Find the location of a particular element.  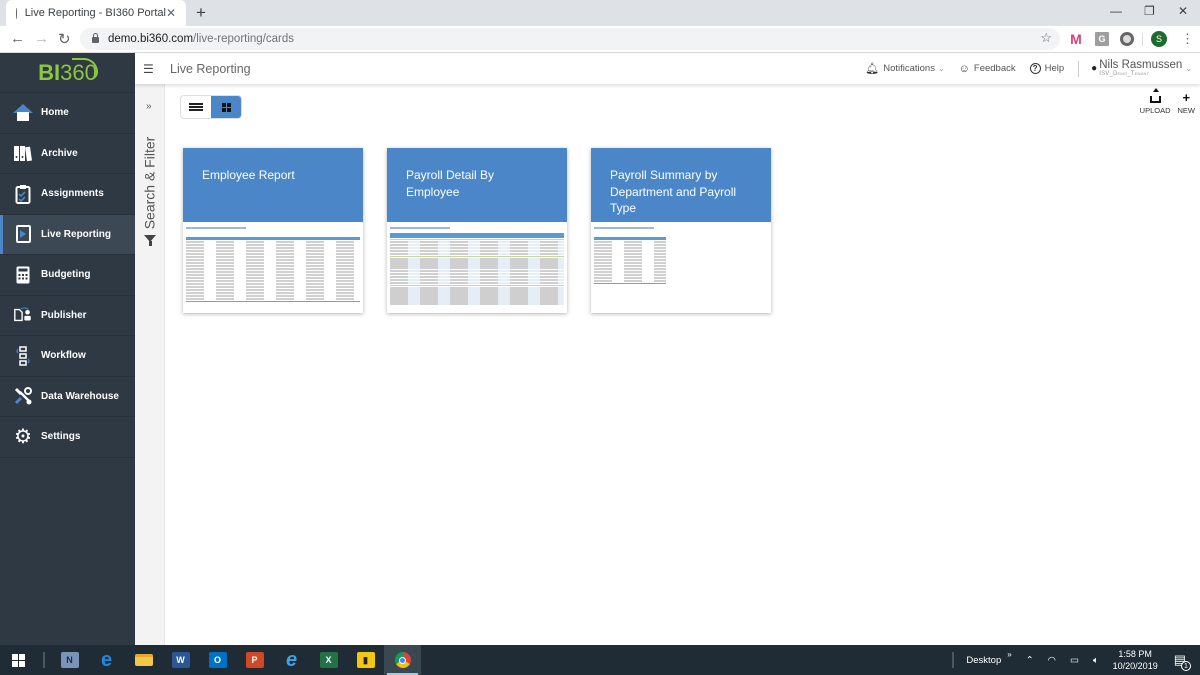

action-center-icon: ▤ 1 is located at coordinates (1182, 661).